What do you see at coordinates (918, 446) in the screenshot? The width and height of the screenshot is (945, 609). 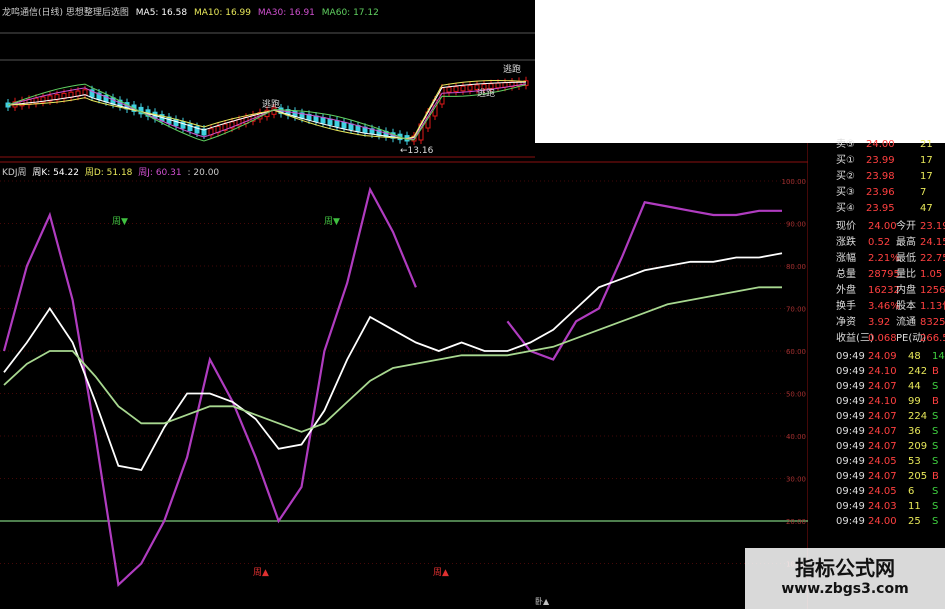 I see `tick-volume: 209` at bounding box center [918, 446].